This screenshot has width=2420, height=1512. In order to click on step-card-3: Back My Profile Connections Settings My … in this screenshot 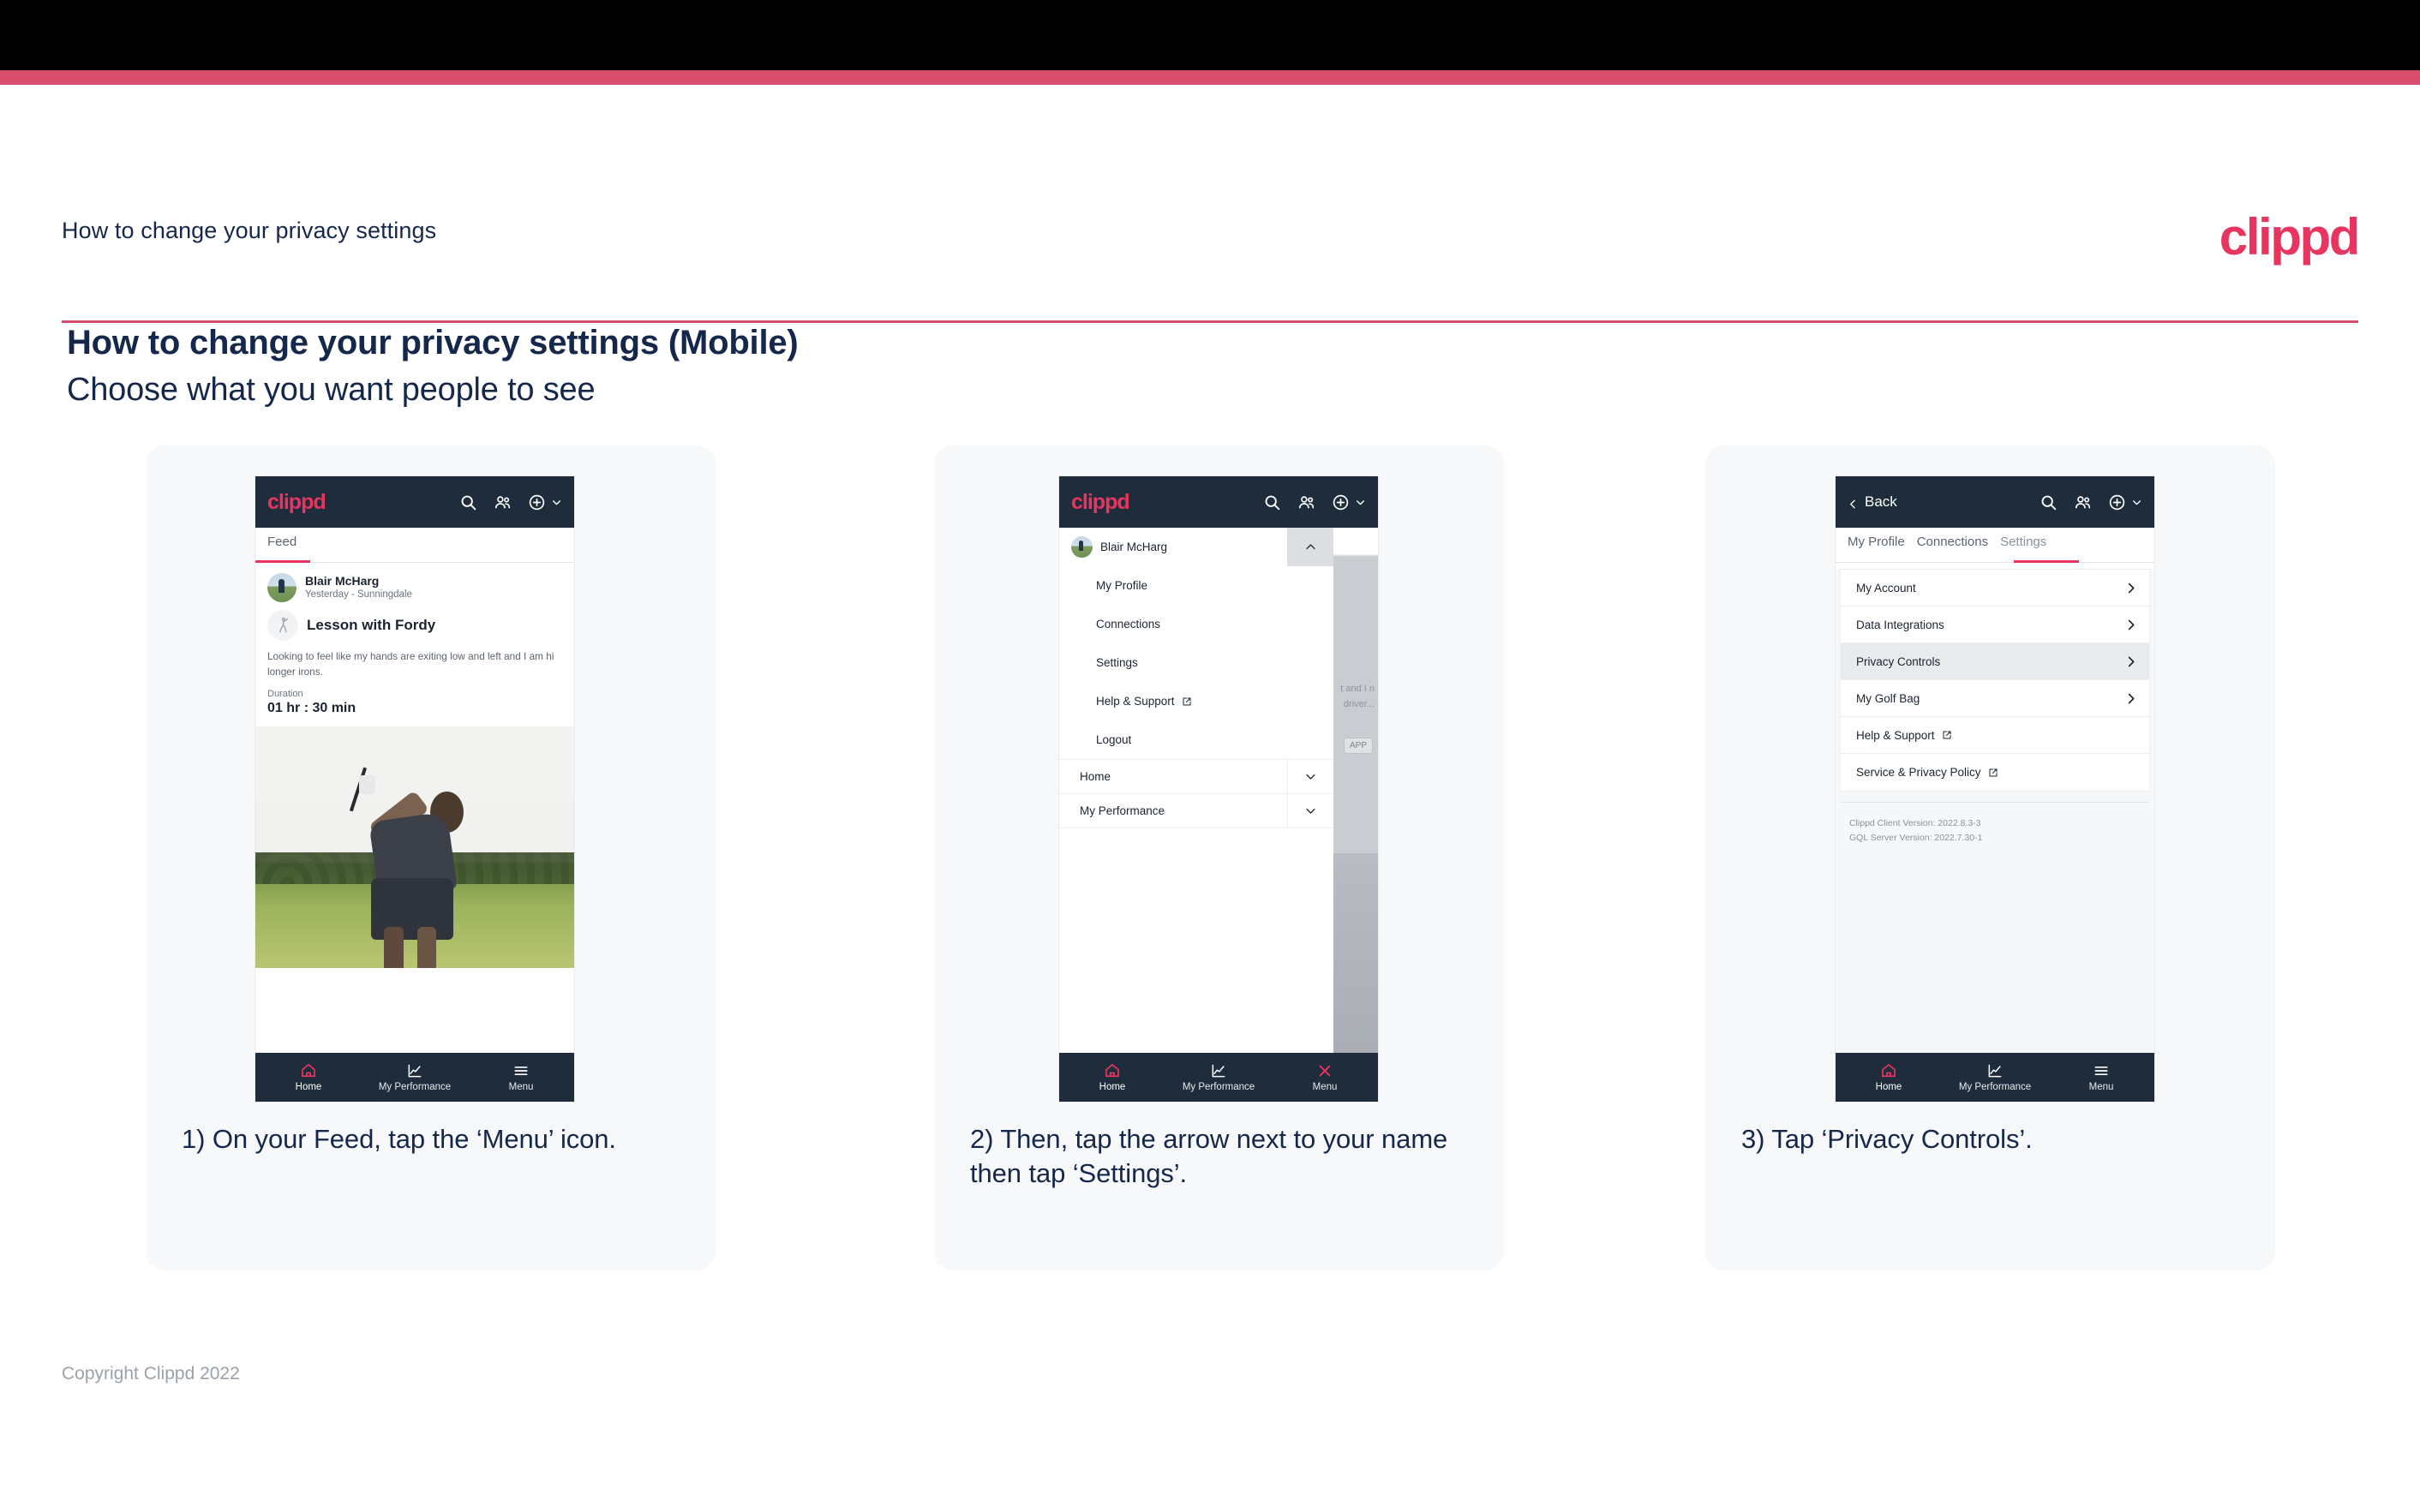, I will do `click(1990, 857)`.